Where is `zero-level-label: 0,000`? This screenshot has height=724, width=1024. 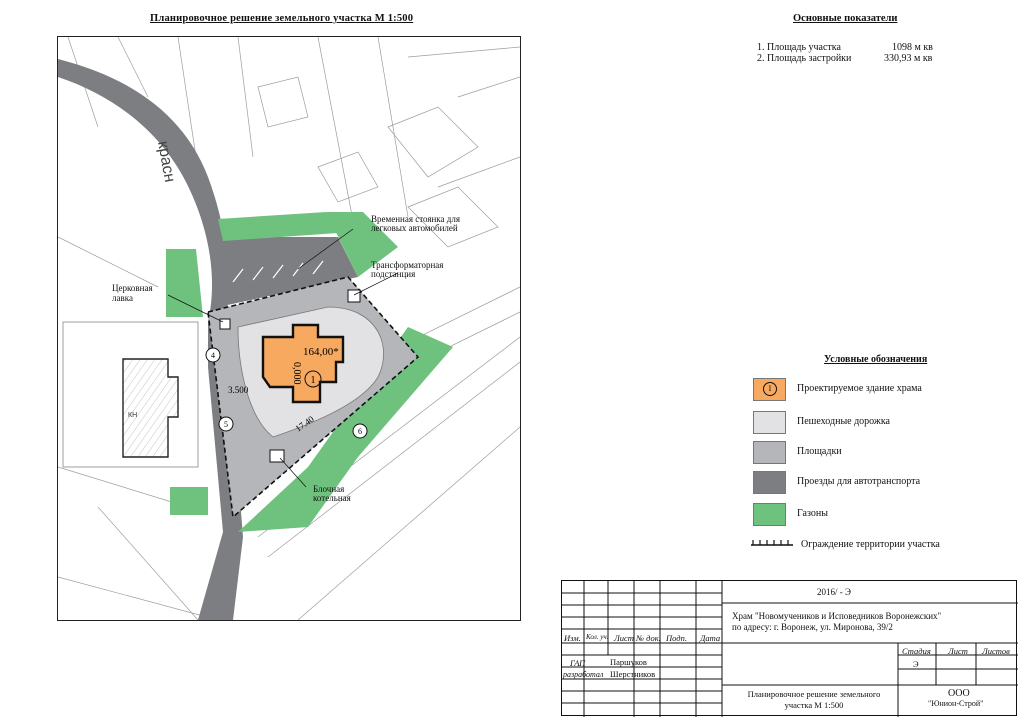
zero-level-label: 0,000 is located at coordinates (296, 373).